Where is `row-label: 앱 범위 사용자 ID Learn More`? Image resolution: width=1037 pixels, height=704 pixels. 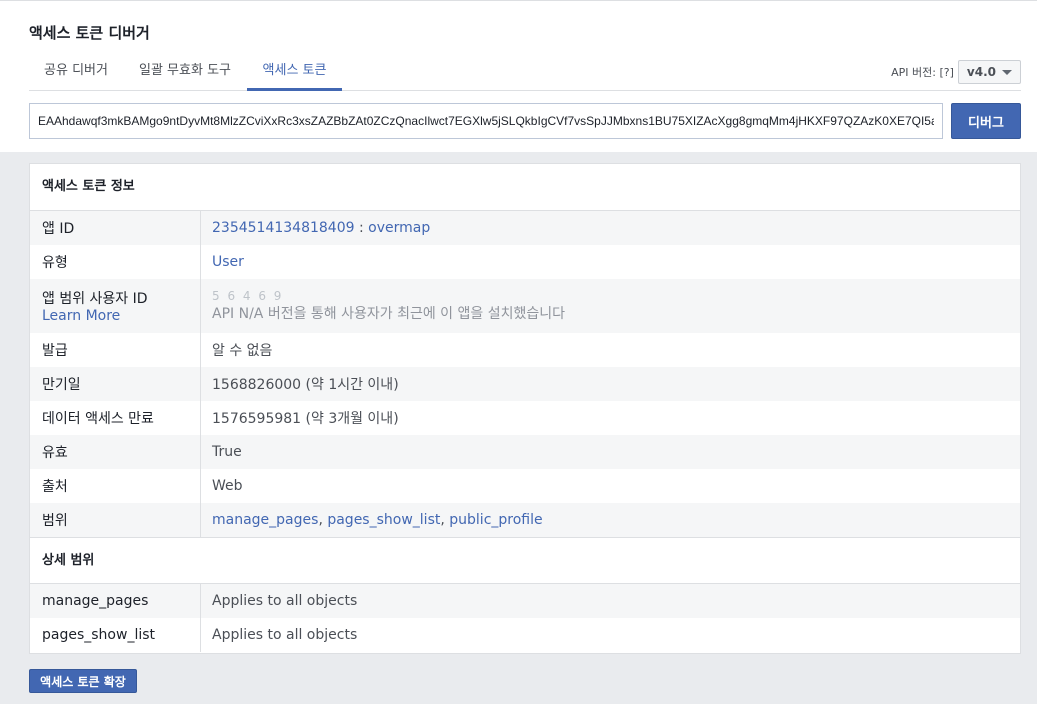 row-label: 앱 범위 사용자 ID Learn More is located at coordinates (115, 306).